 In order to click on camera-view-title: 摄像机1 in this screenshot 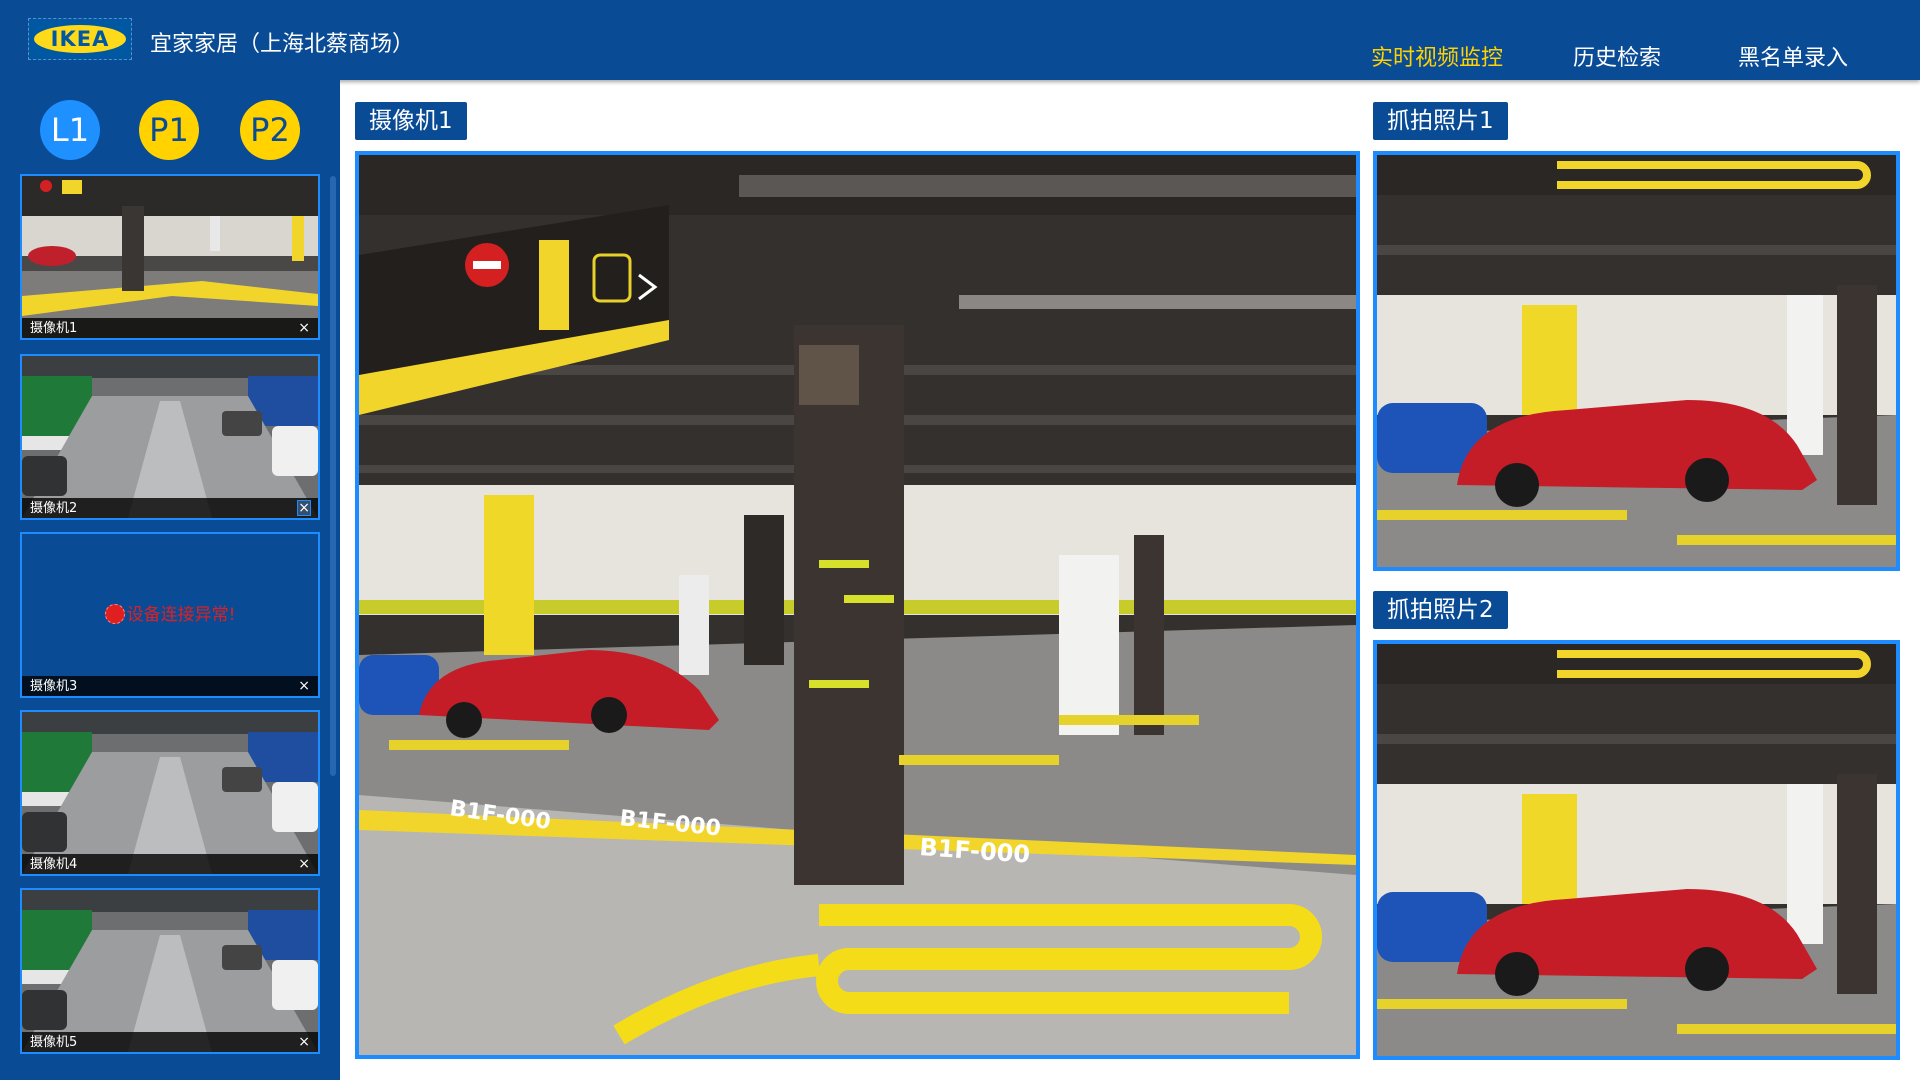, I will do `click(411, 121)`.